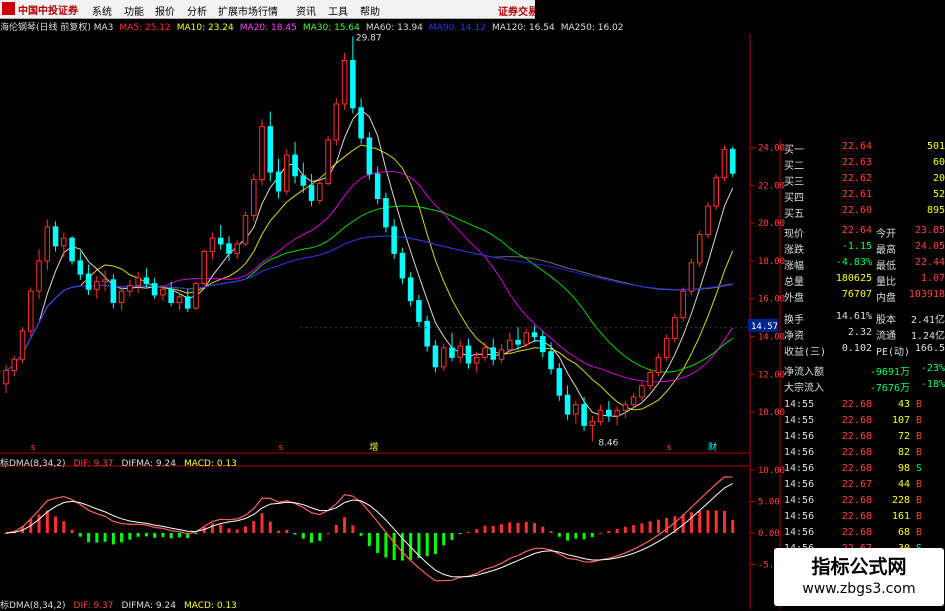 This screenshot has width=945, height=611. What do you see at coordinates (886, 250) in the screenshot?
I see `stat-label: 最高` at bounding box center [886, 250].